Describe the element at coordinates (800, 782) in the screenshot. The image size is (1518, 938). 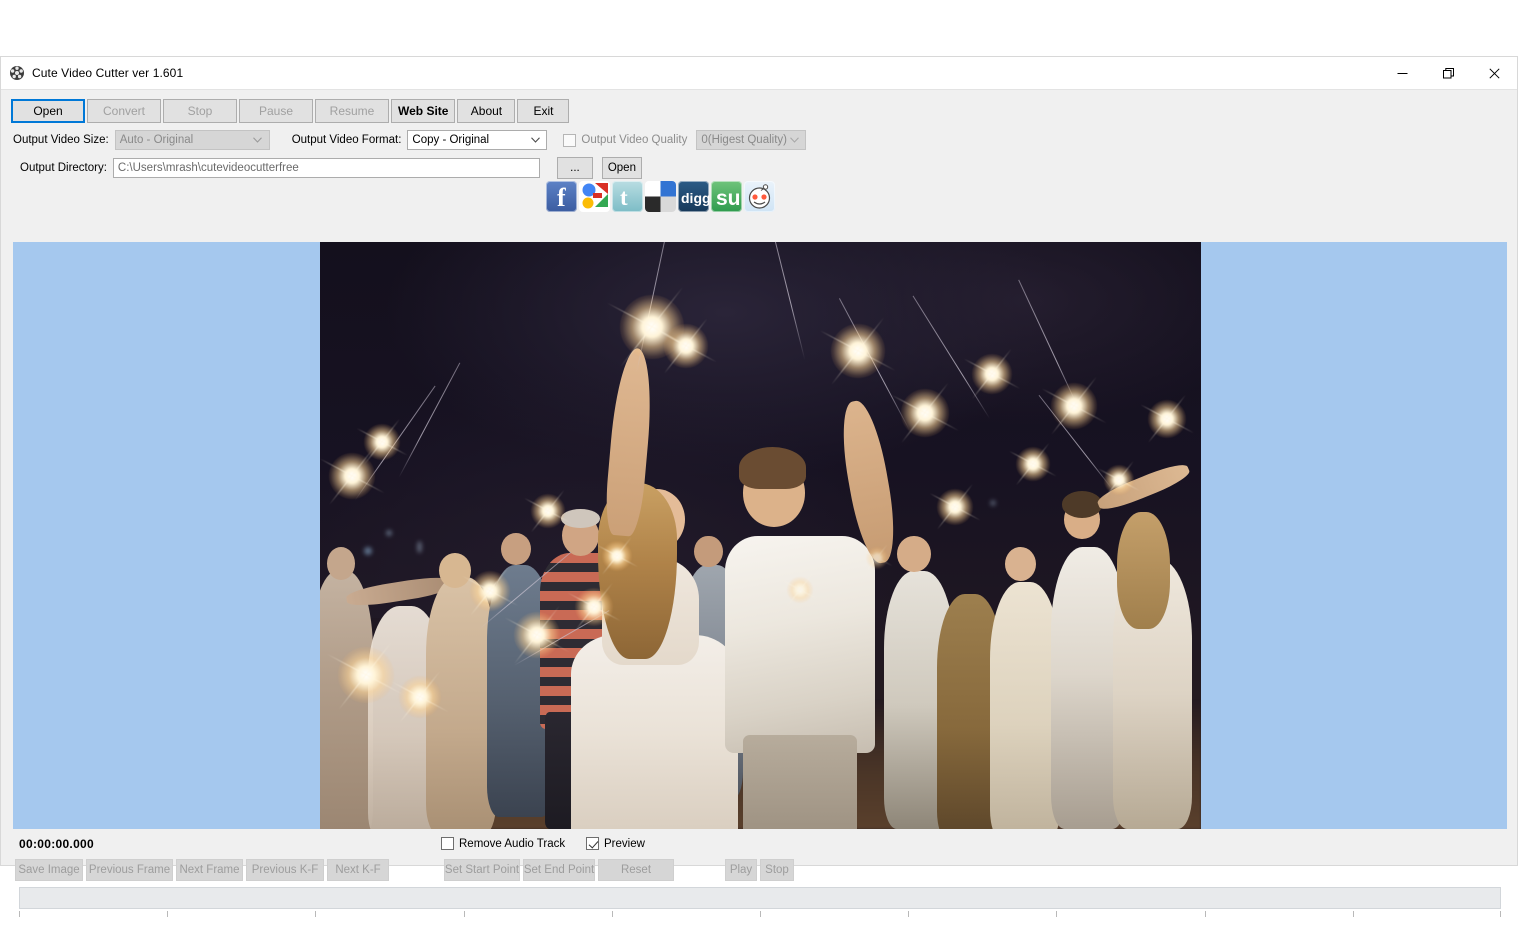
I see `groom-trousers` at that location.